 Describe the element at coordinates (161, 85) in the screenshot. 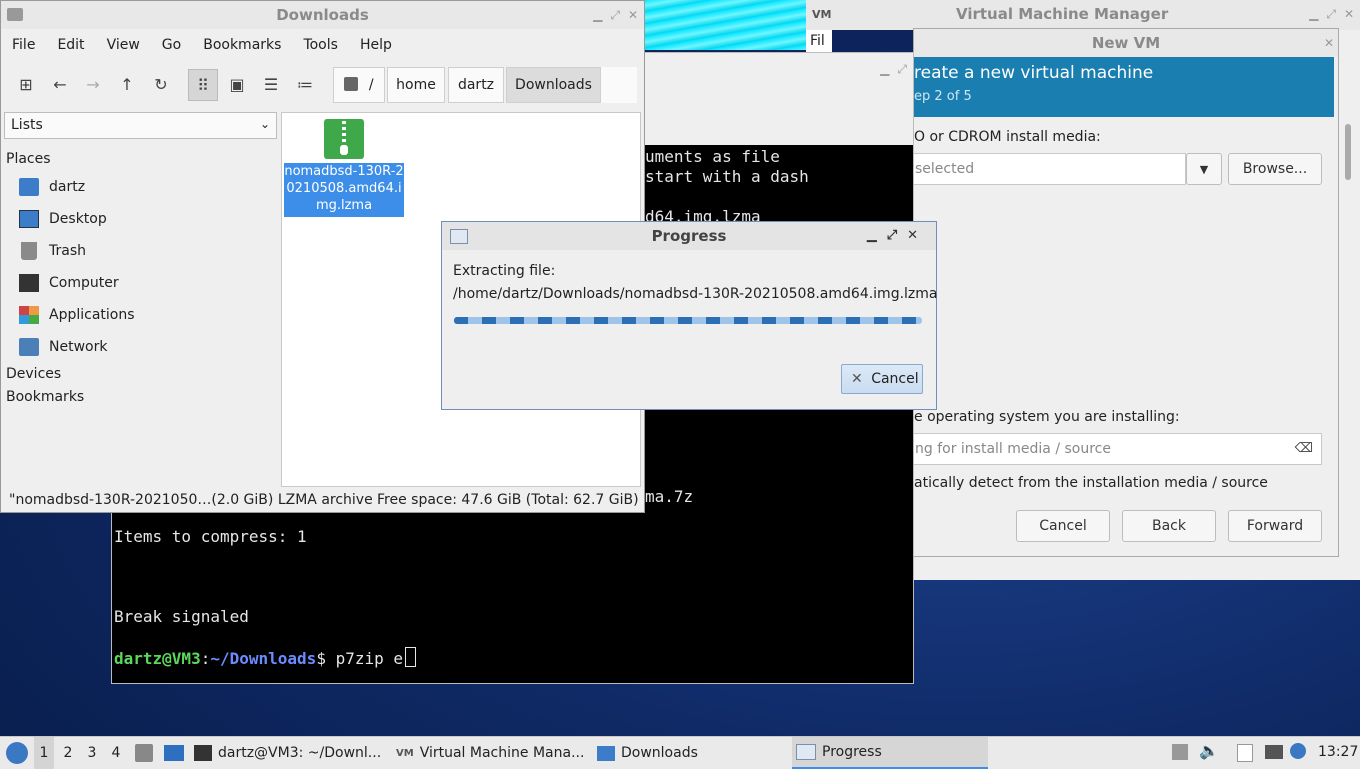

I see `reload-icon: ↻` at that location.